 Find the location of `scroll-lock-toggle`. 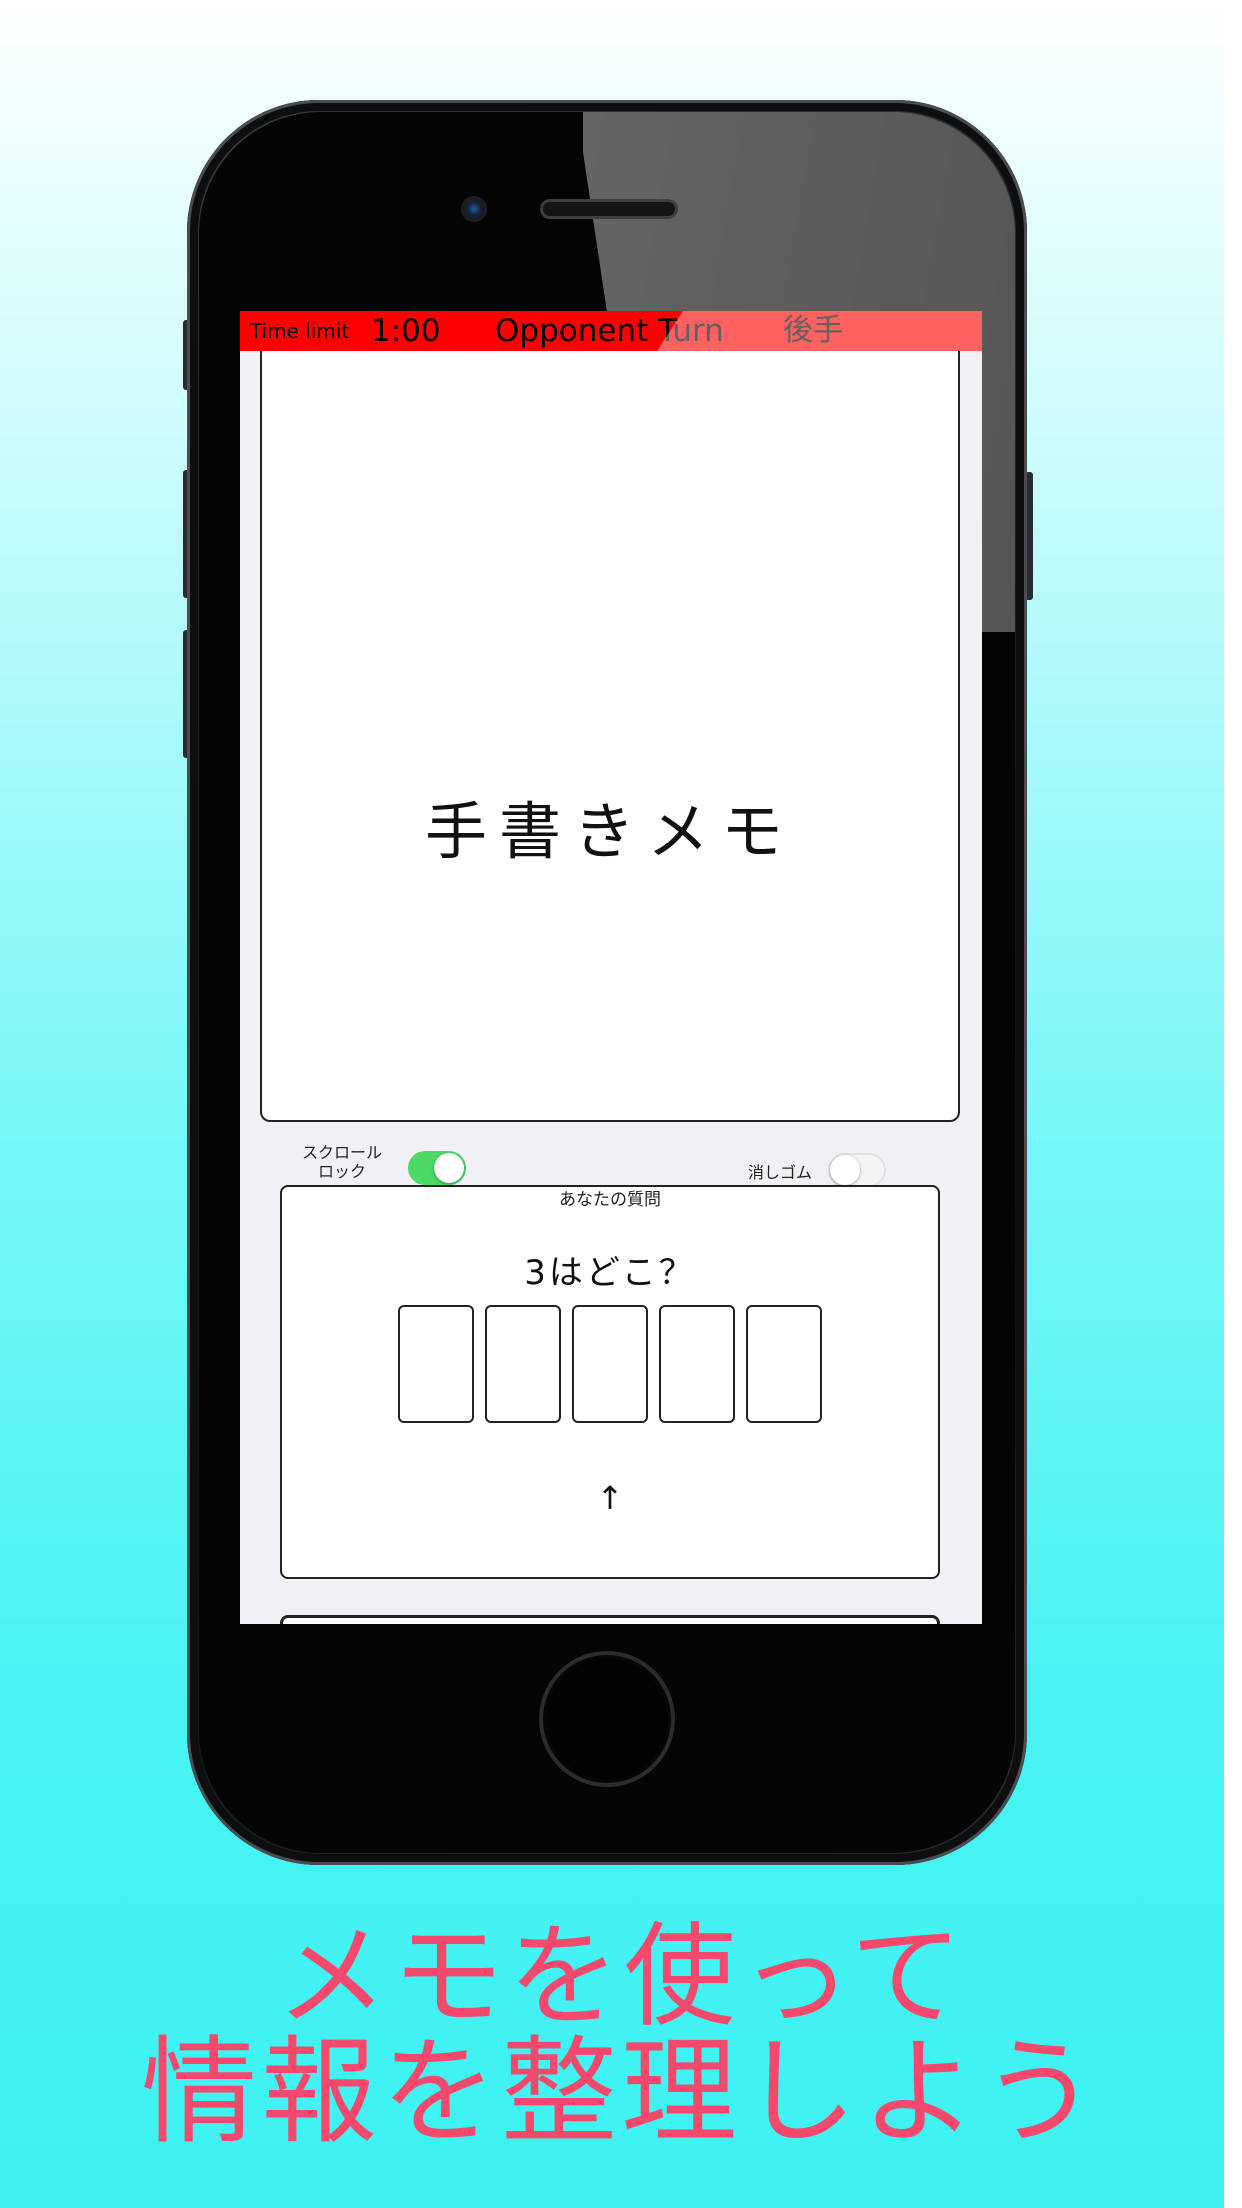

scroll-lock-toggle is located at coordinates (437, 1168).